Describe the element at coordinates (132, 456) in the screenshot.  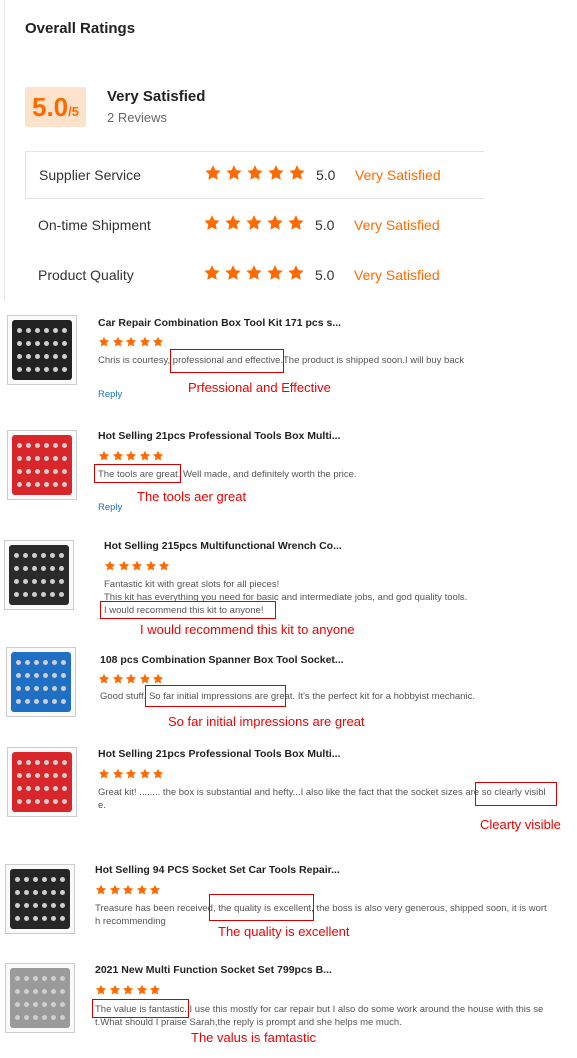
I see `review-stars` at that location.